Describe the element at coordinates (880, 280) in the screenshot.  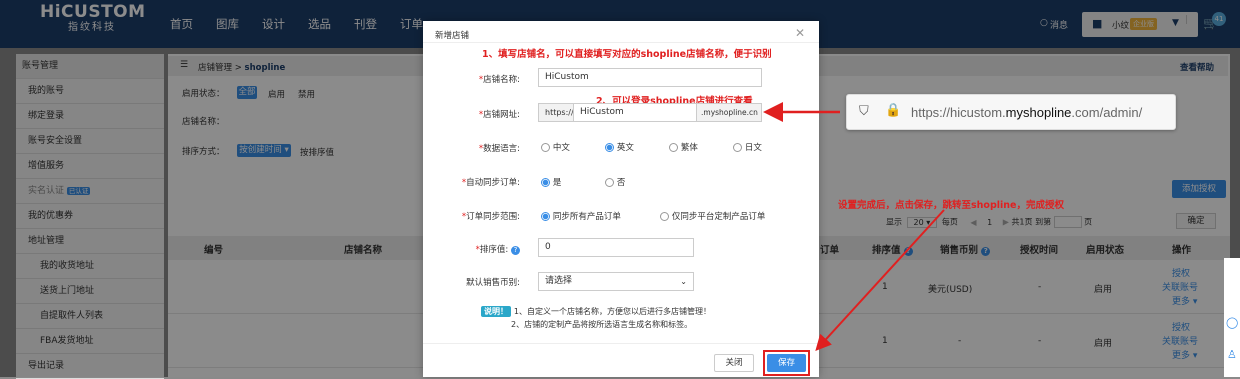
I see `arrow-to-save` at that location.